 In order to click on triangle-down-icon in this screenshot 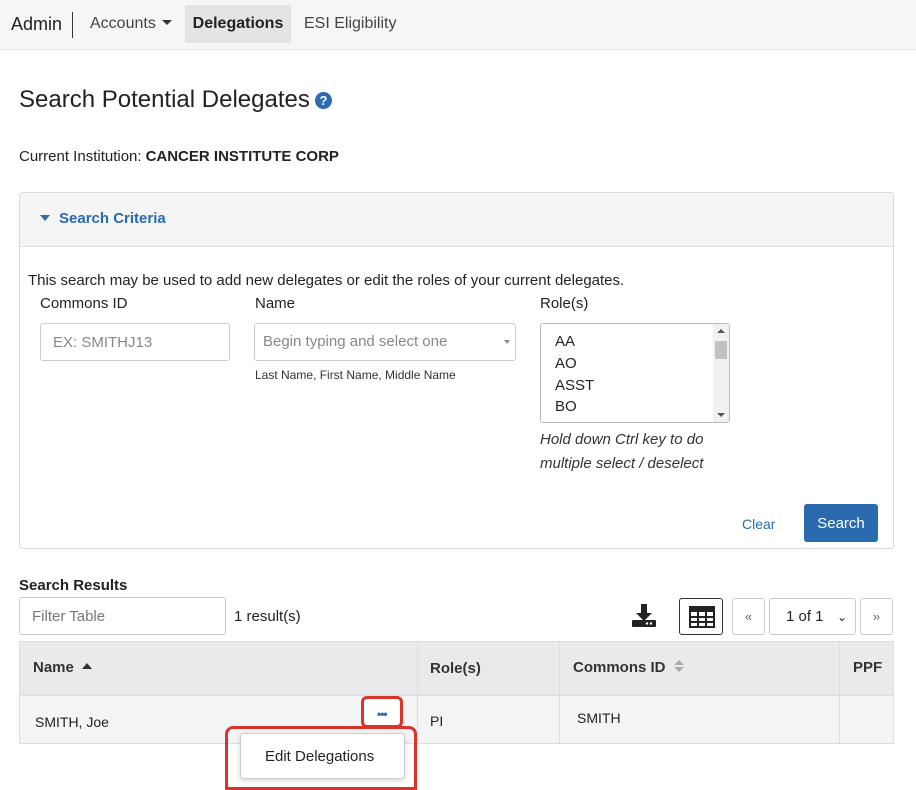, I will do `click(45, 217)`.